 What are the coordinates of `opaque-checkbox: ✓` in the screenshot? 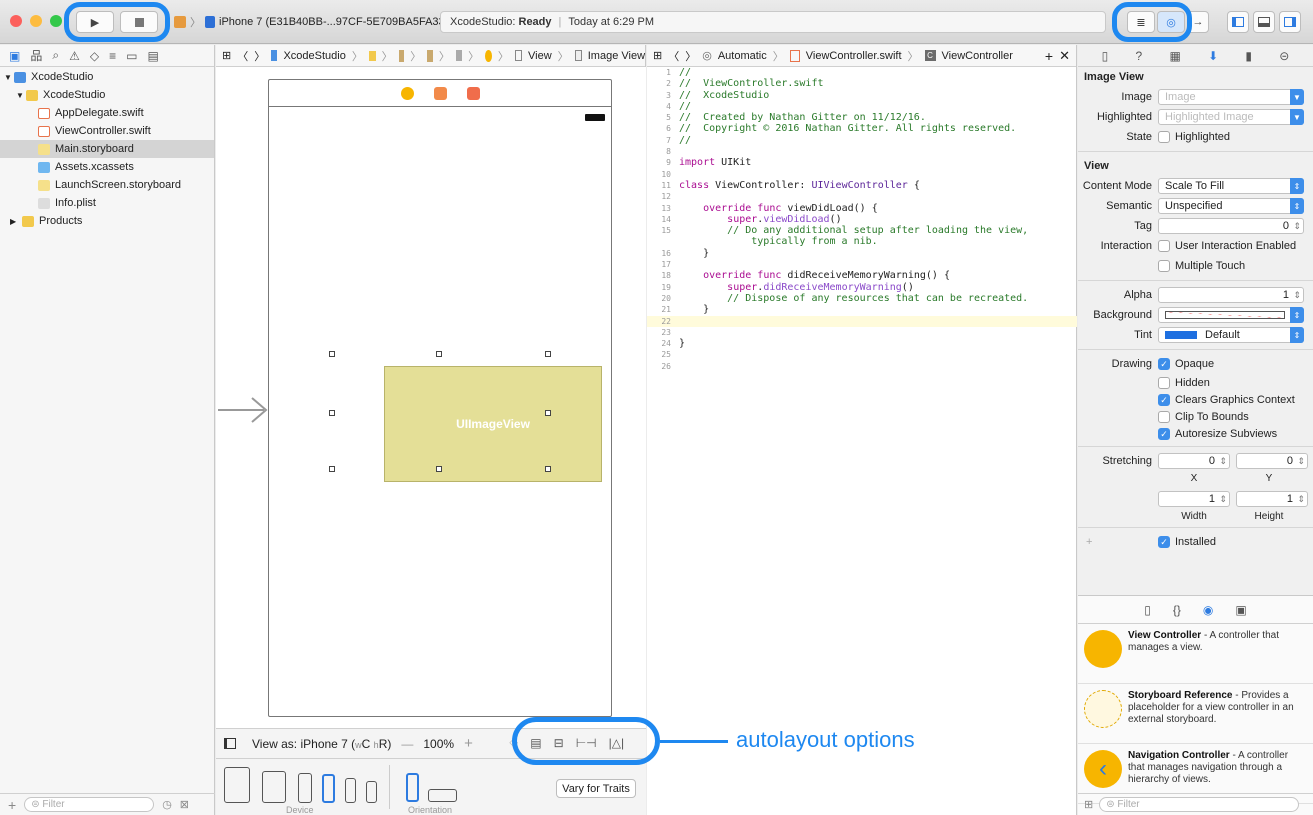 It's located at (1164, 364).